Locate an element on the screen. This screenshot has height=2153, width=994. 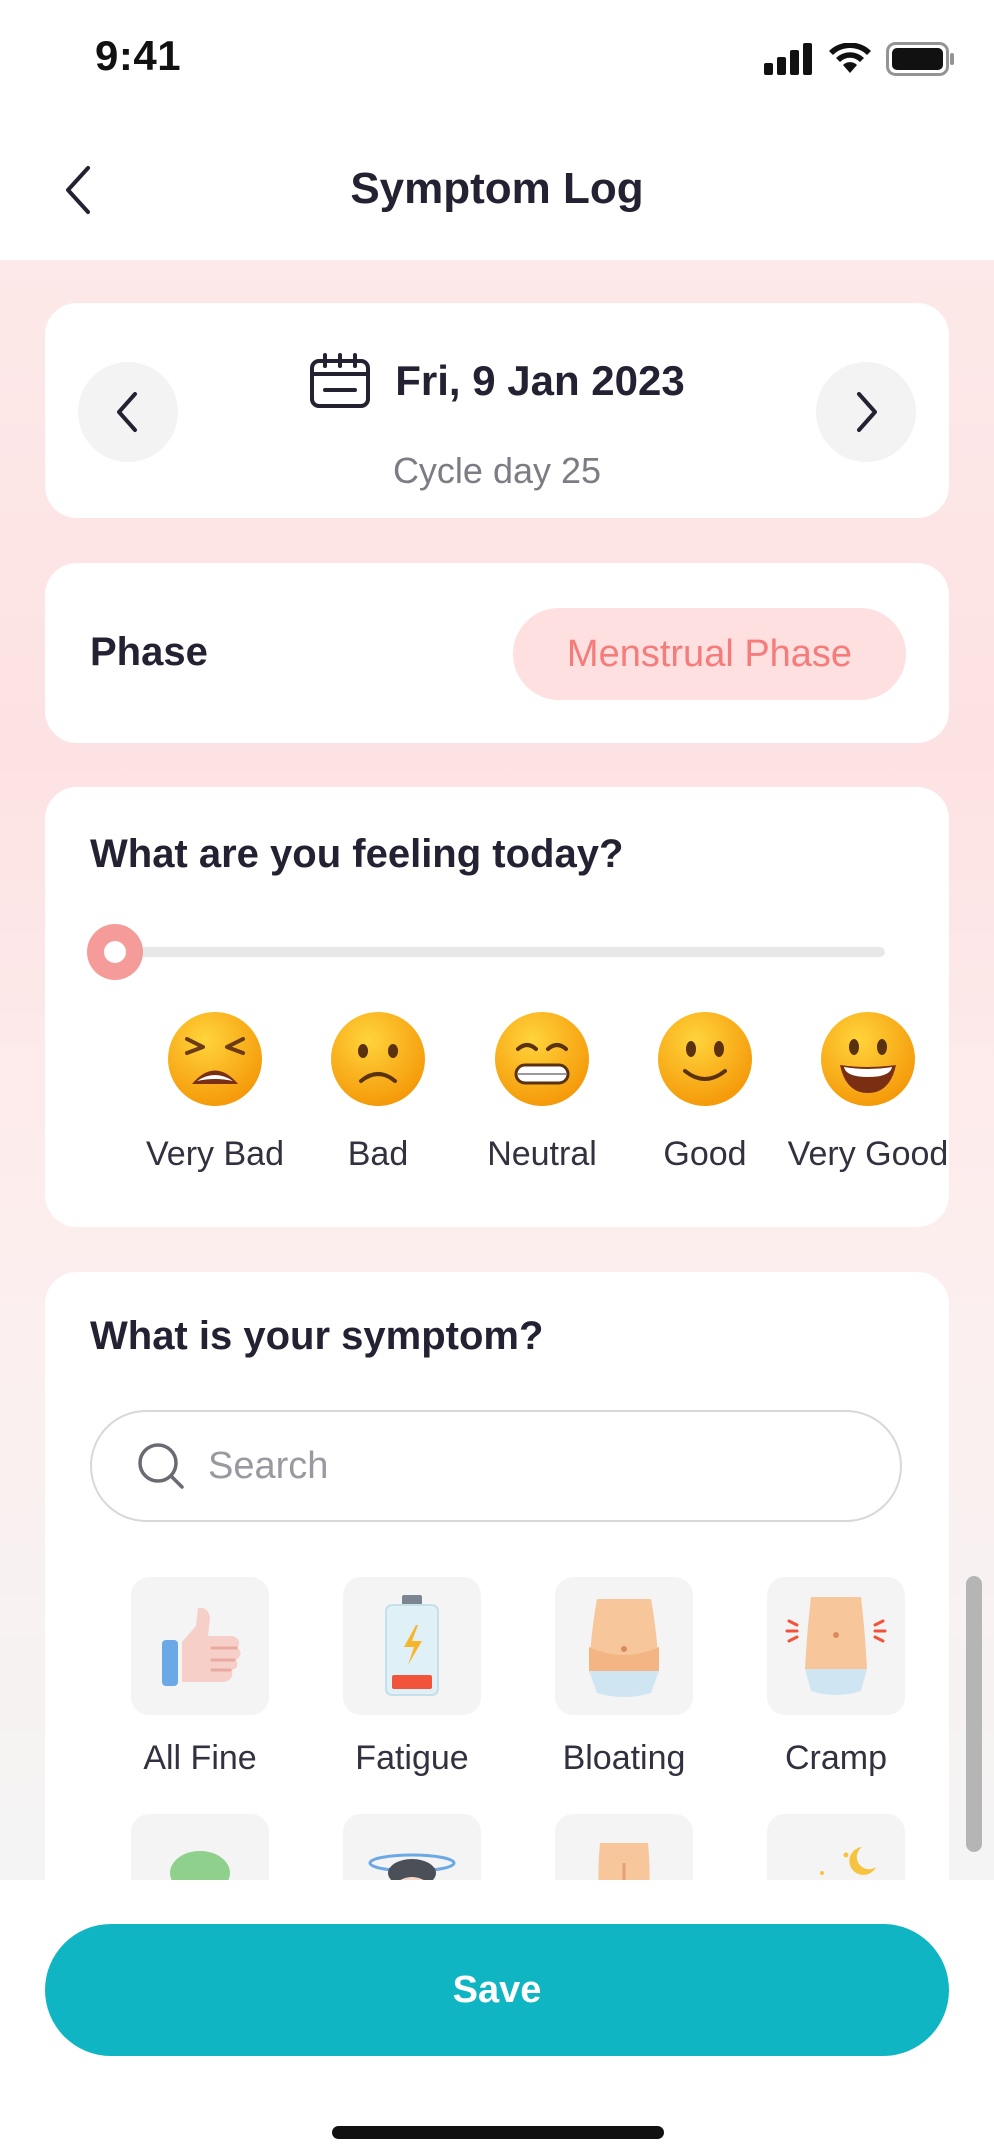
mood-label: Bad is located at coordinates (378, 1154).